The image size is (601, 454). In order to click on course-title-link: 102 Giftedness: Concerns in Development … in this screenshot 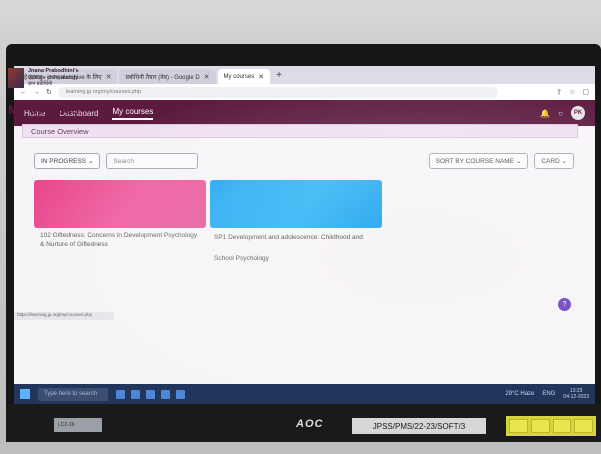, I will do `click(120, 240)`.